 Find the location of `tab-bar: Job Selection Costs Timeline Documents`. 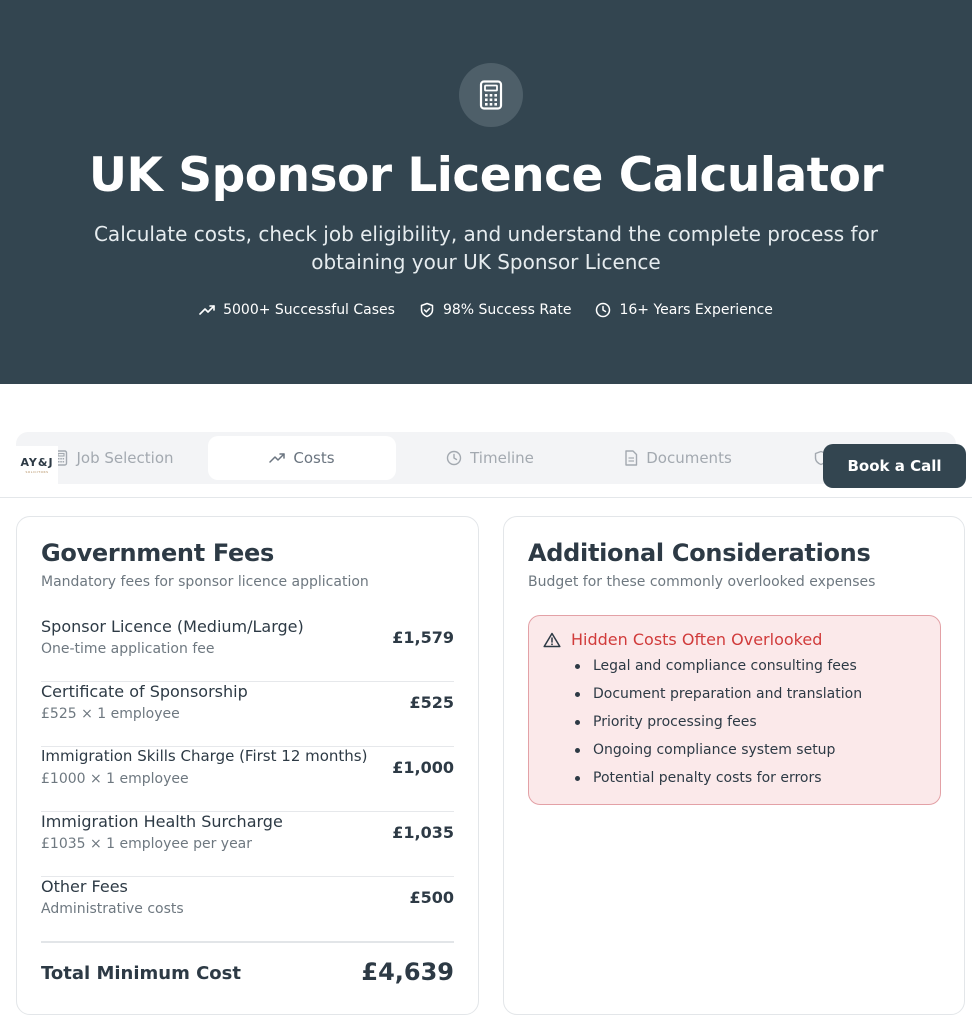

tab-bar: Job Selection Costs Timeline Documents is located at coordinates (486, 458).